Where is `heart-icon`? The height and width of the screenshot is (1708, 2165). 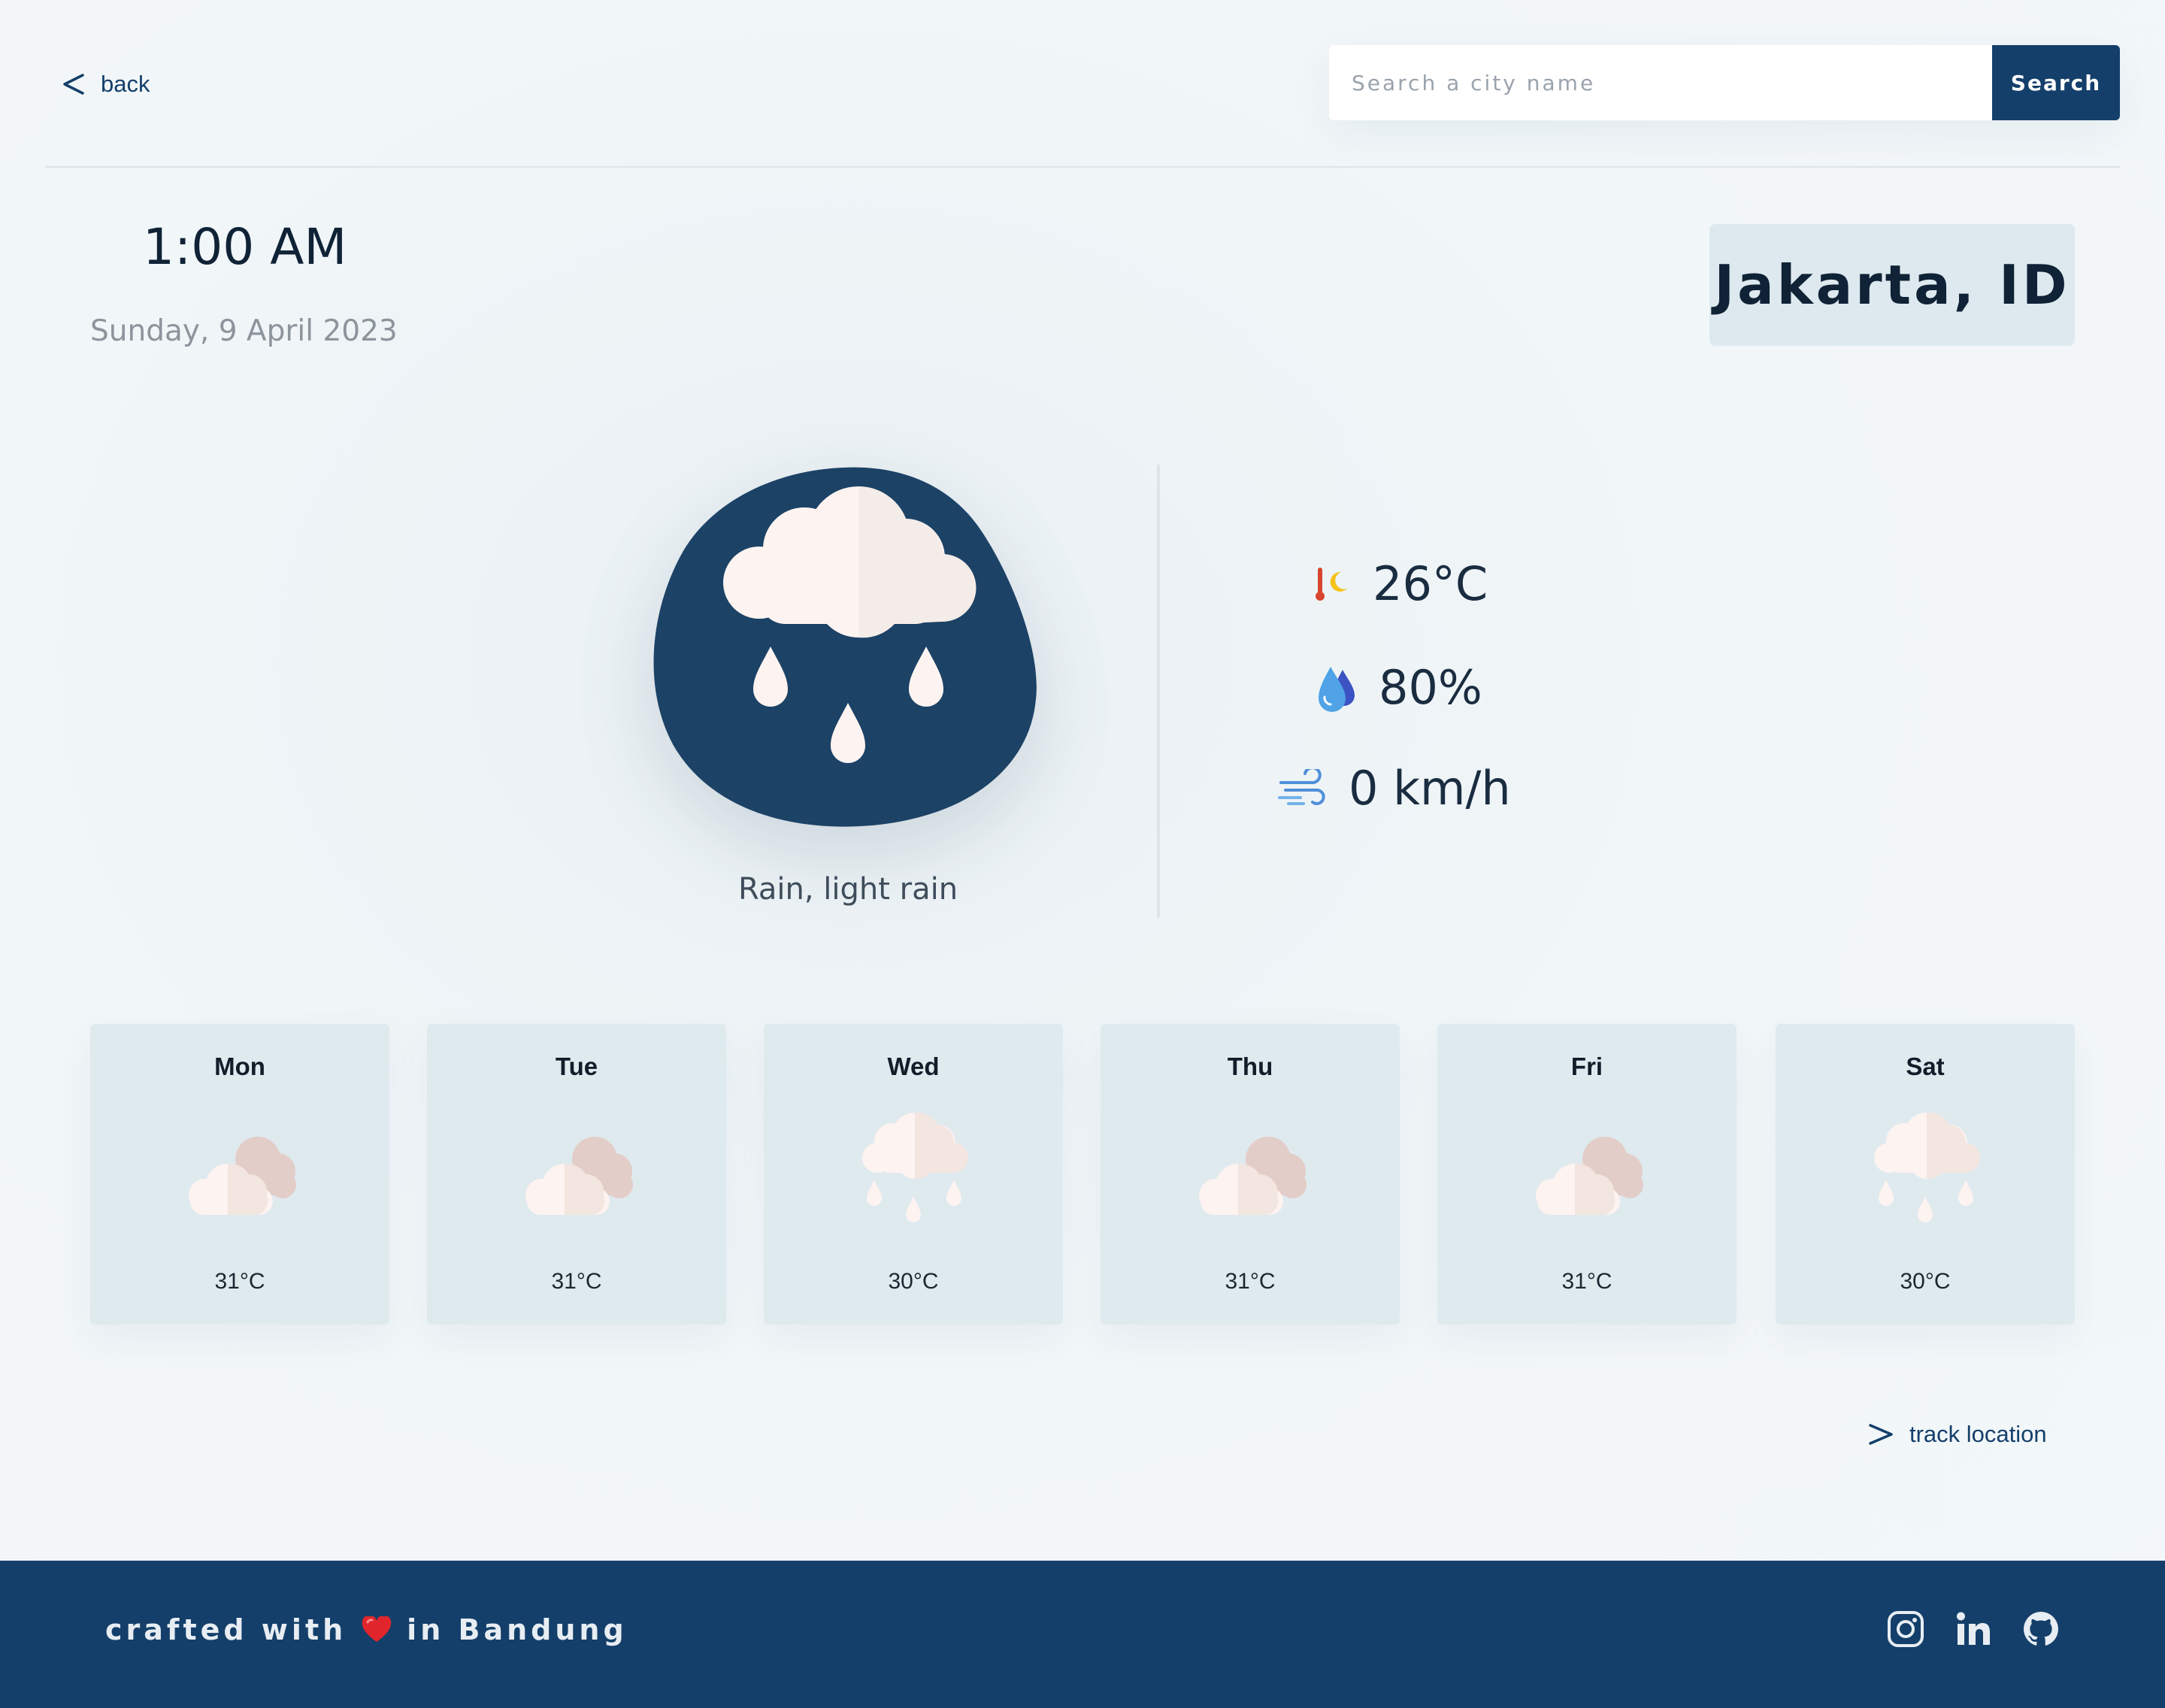
heart-icon is located at coordinates (377, 1629).